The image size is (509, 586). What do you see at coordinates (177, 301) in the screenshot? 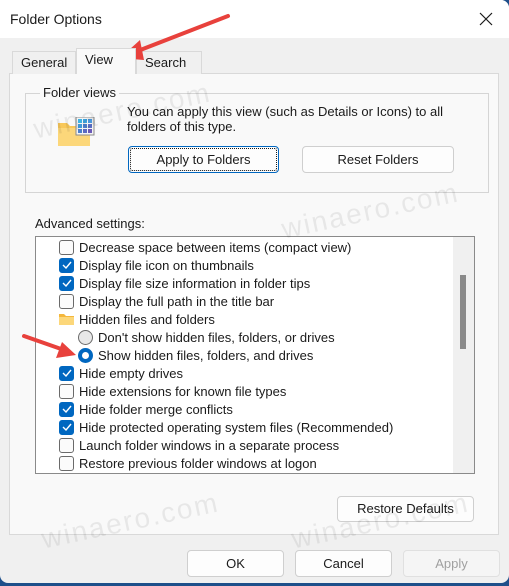
I see `list-item-label: Display the full path in the title bar` at bounding box center [177, 301].